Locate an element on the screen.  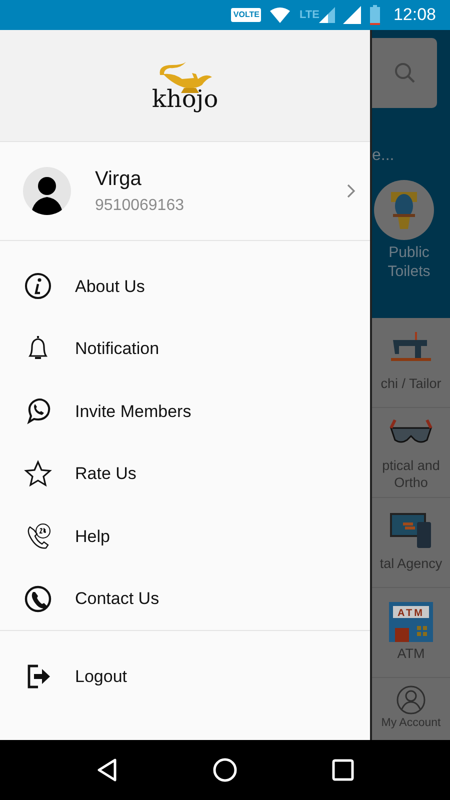
user-name: Virga is located at coordinates (118, 179).